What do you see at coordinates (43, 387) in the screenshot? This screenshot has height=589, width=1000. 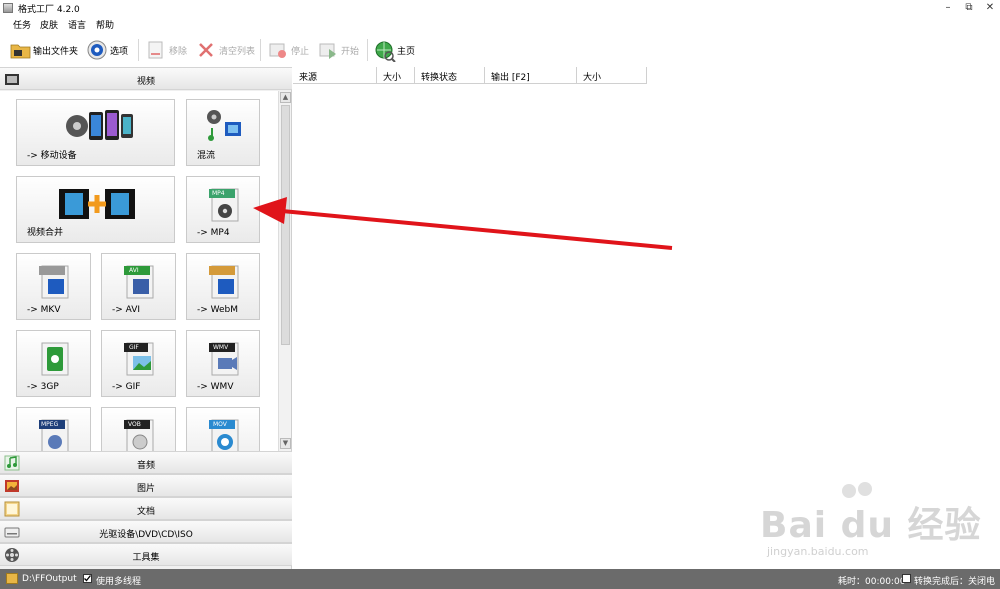 I see `tile-label: -> 3GP` at bounding box center [43, 387].